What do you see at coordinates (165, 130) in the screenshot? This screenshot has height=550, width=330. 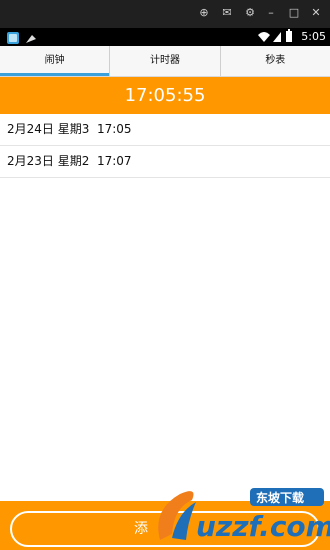 I see `alarm-item: 2月24日 星期3 17:05` at bounding box center [165, 130].